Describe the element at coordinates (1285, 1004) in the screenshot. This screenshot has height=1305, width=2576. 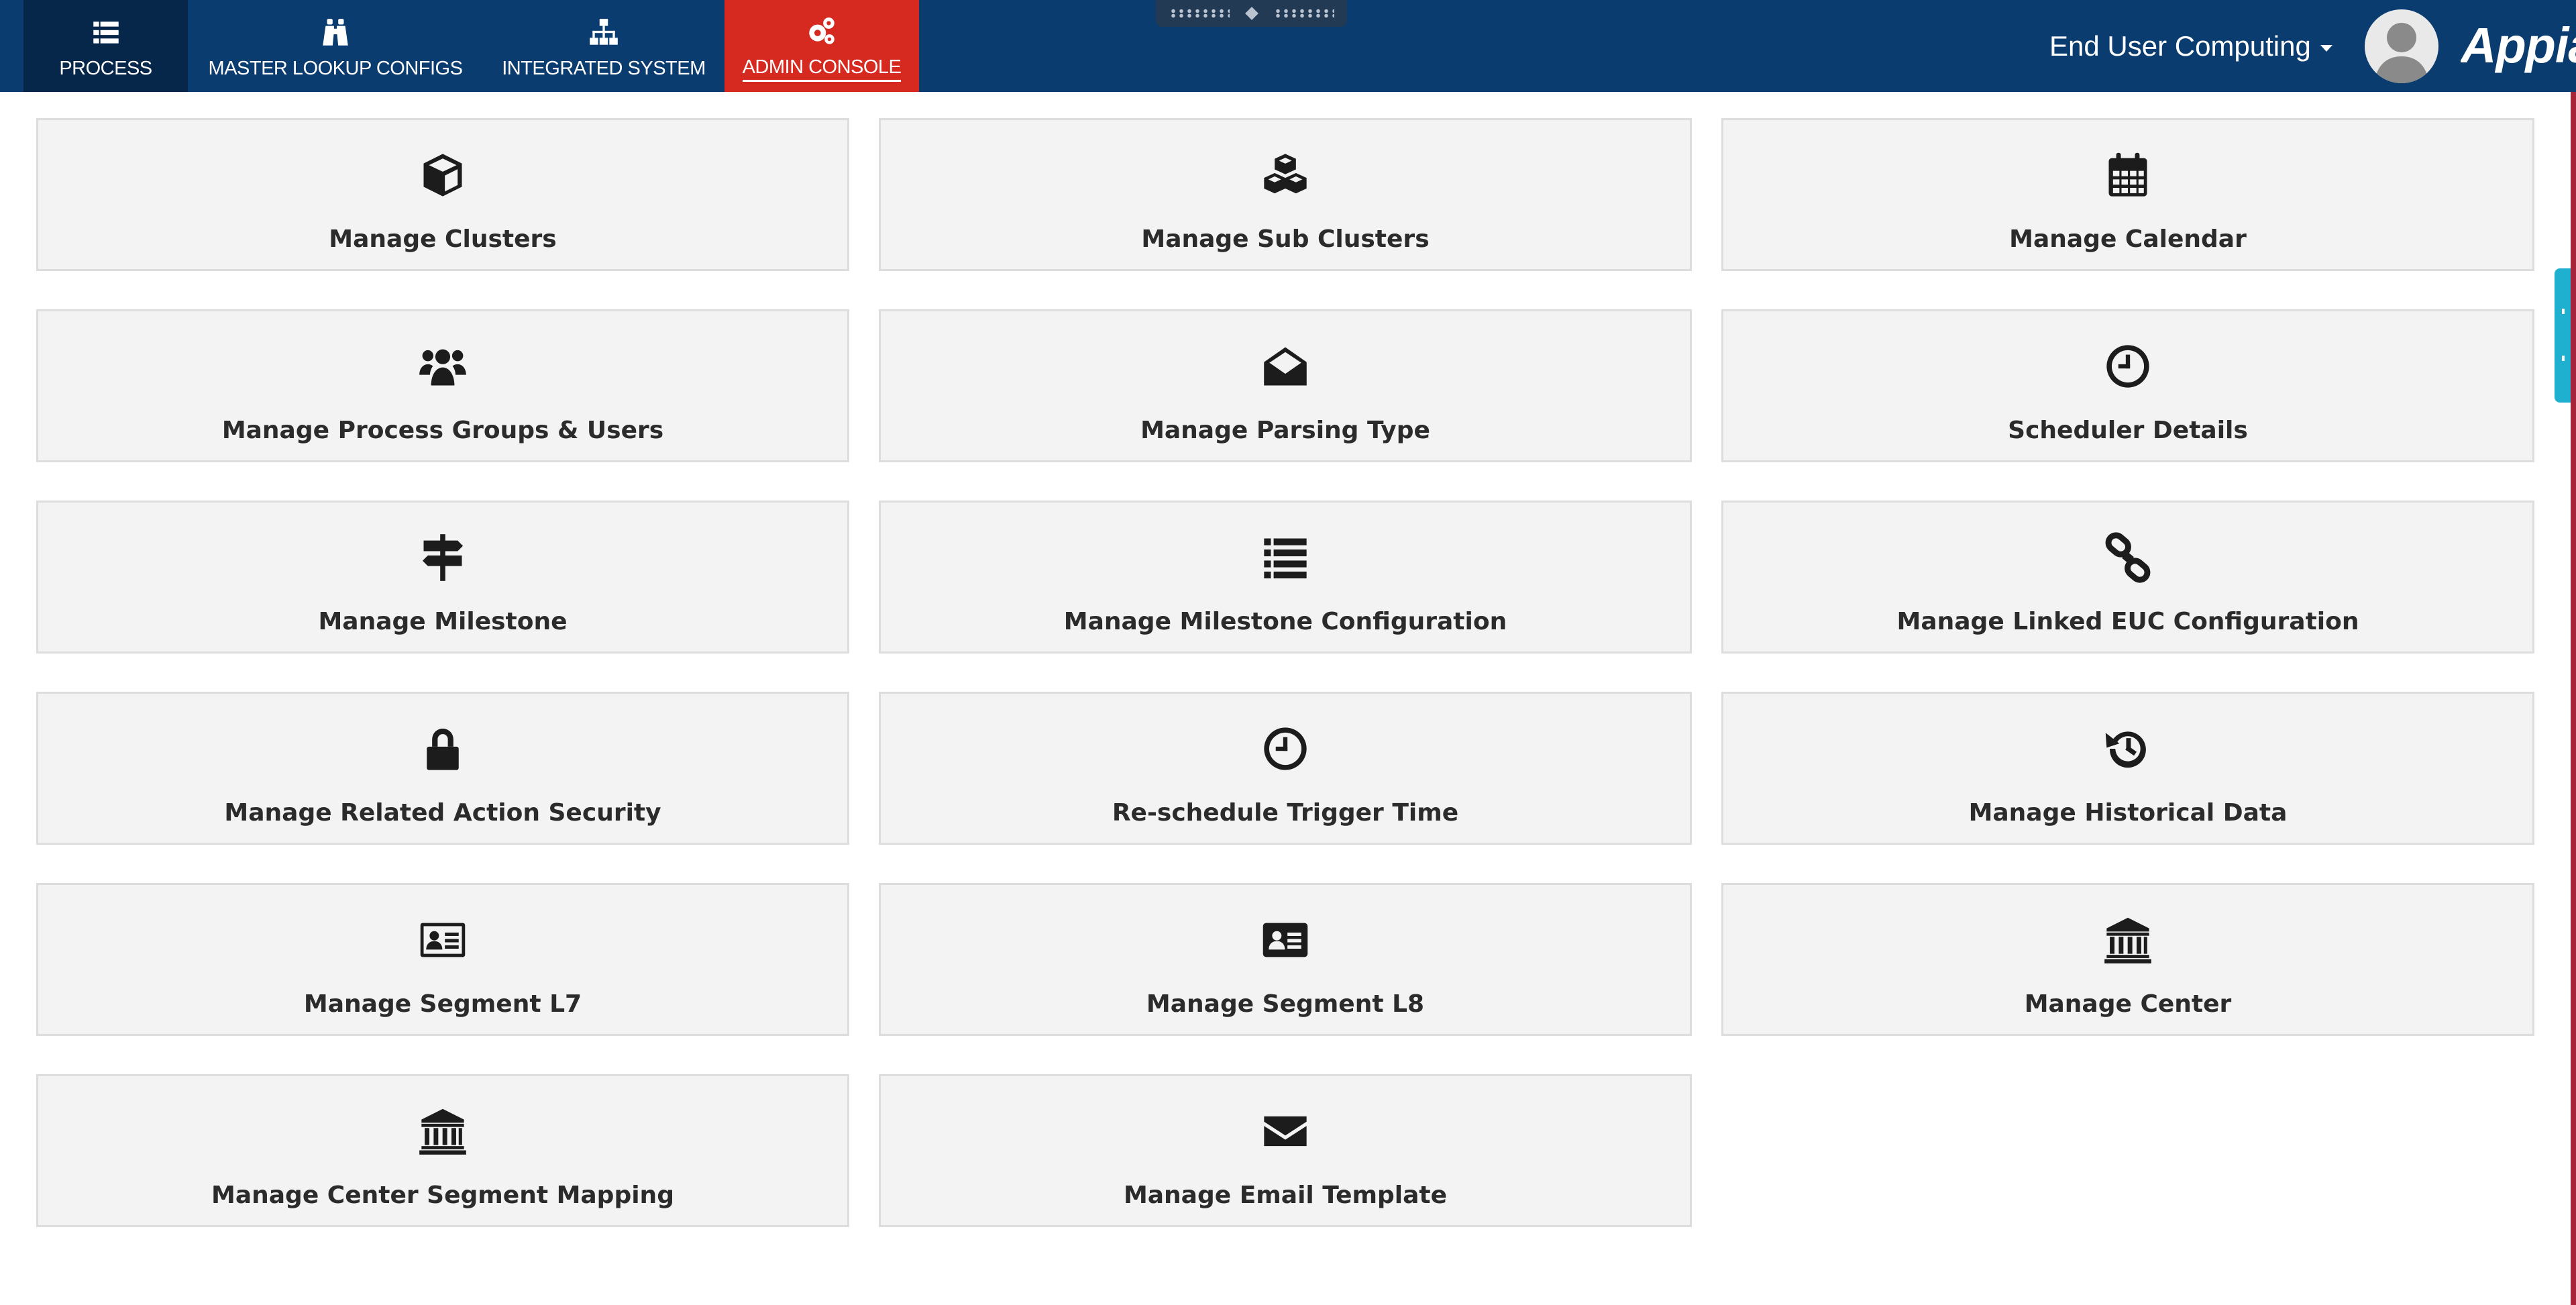
I see `tile-label: Manage Segment L8` at that location.